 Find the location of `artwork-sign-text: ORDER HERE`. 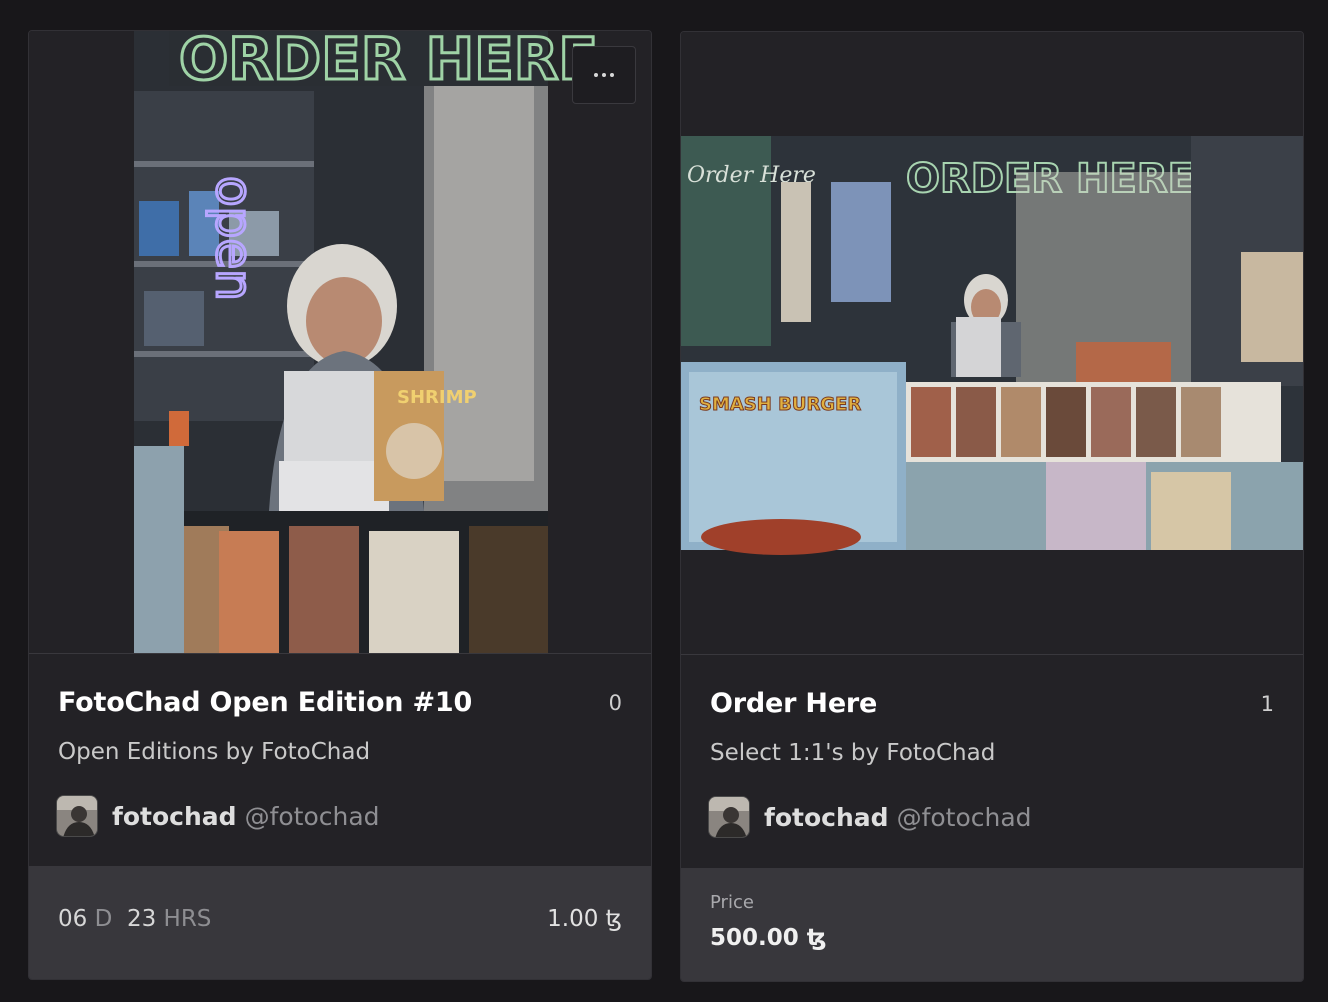

artwork-sign-text: ORDER HERE is located at coordinates (388, 62).